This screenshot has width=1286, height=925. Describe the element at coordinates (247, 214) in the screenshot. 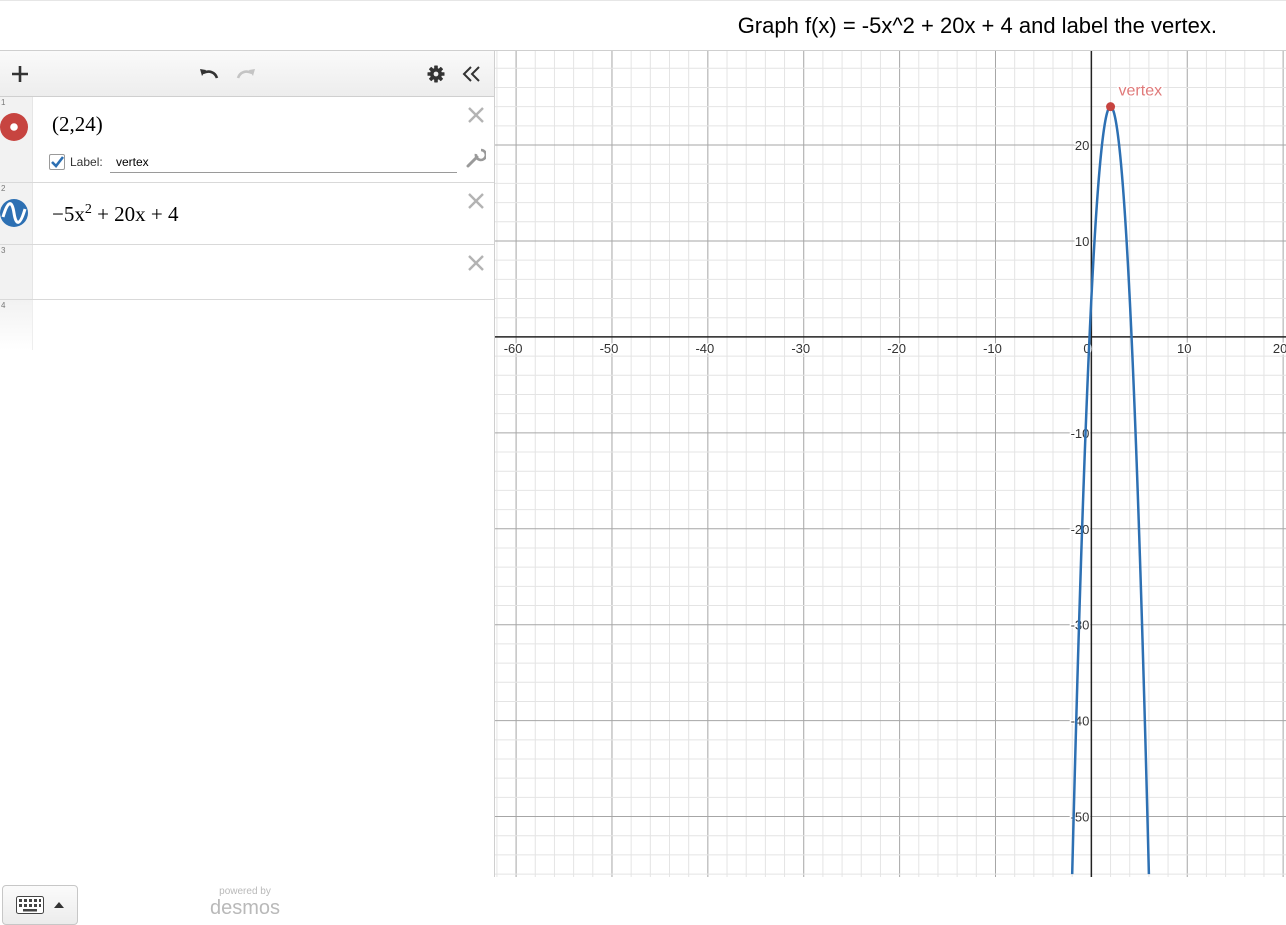

I see `expression-row-2: 2 −5x2 + 20x + 4` at that location.